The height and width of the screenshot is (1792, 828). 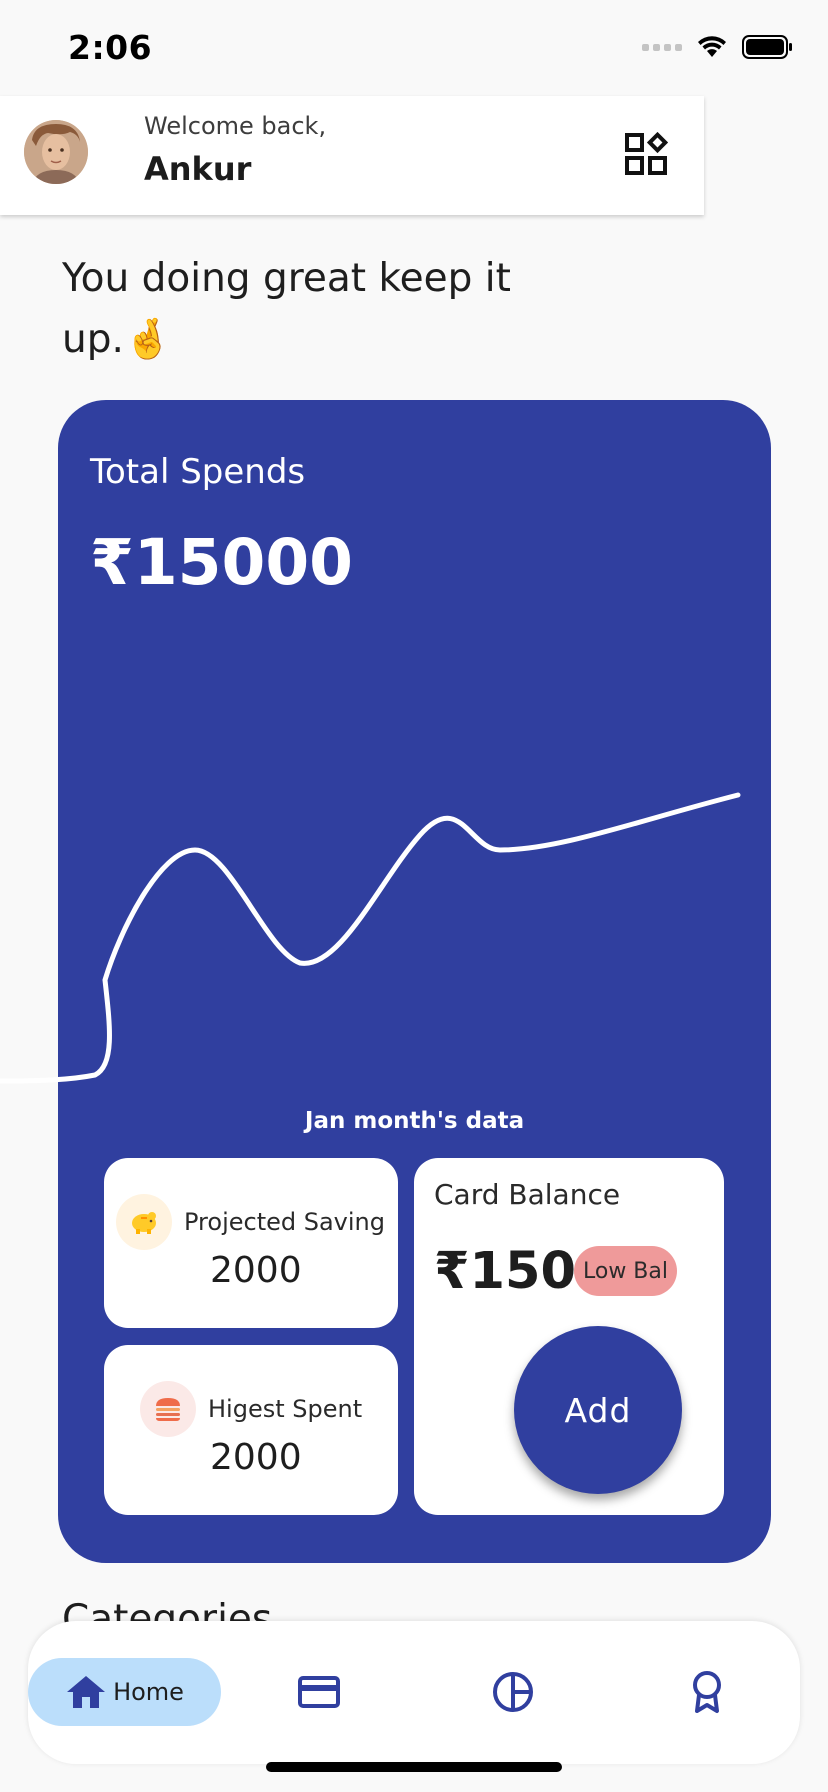 I want to click on nav-cards, so click(x=319, y=1692).